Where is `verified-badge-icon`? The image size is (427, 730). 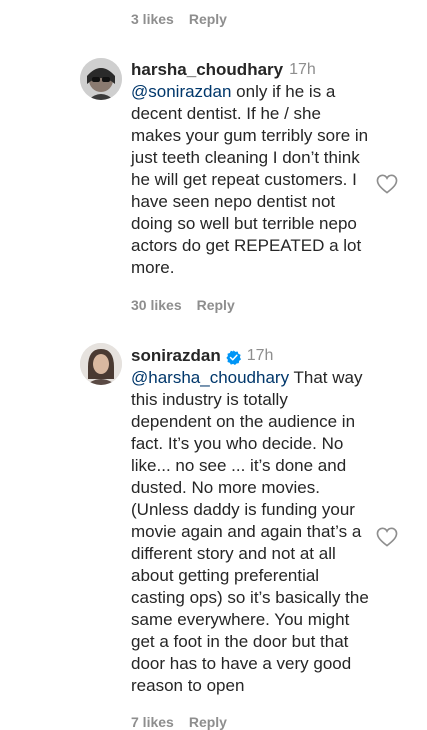 verified-badge-icon is located at coordinates (233, 357).